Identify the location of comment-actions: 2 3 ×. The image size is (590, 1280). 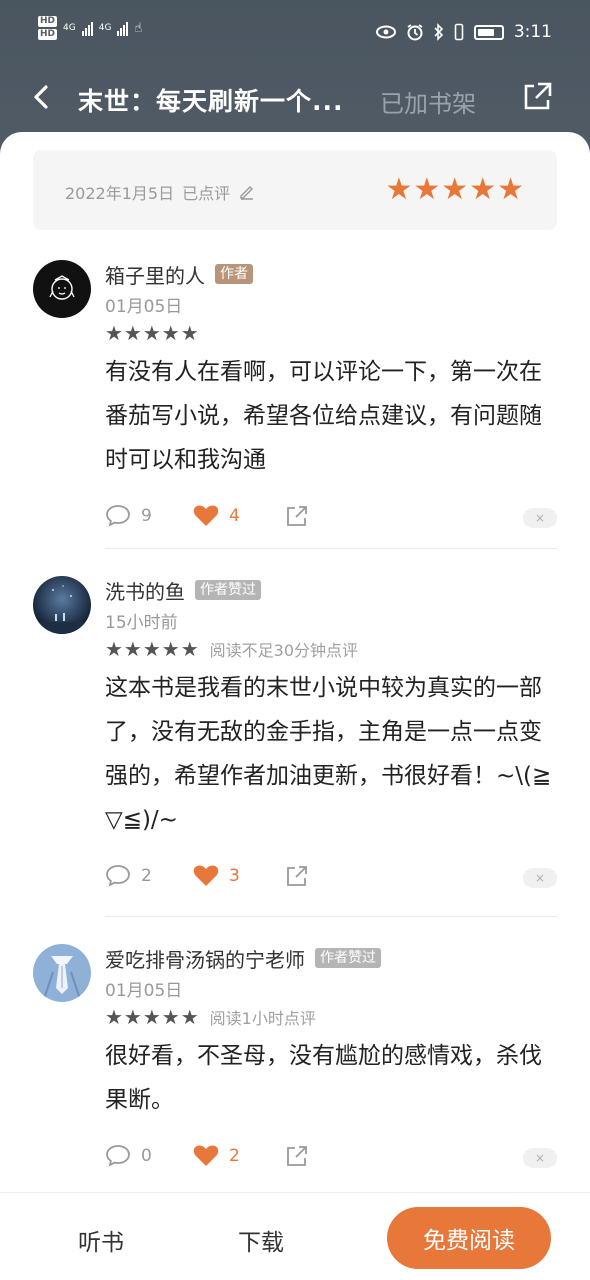
(331, 876).